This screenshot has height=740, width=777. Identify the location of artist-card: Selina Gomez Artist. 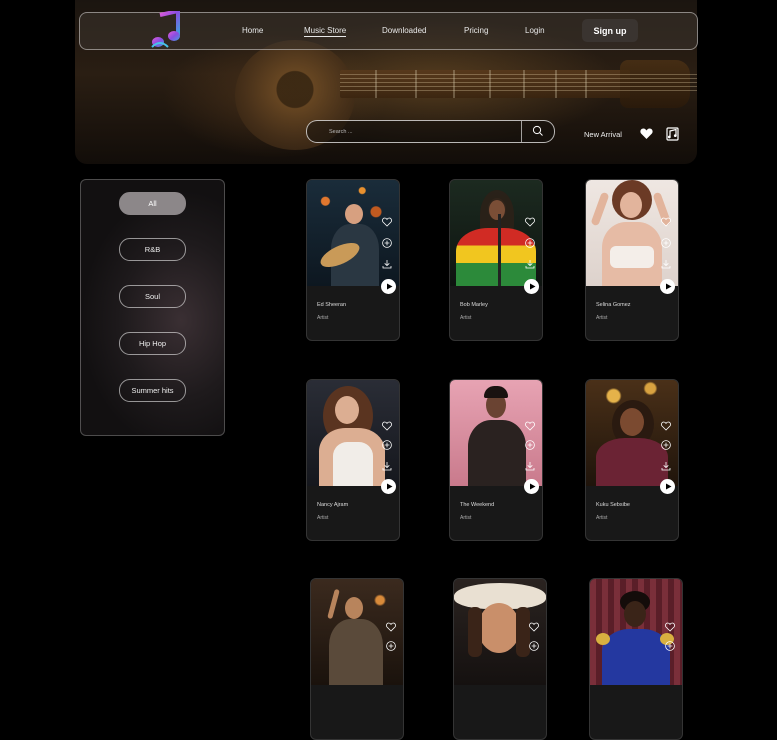
(632, 260).